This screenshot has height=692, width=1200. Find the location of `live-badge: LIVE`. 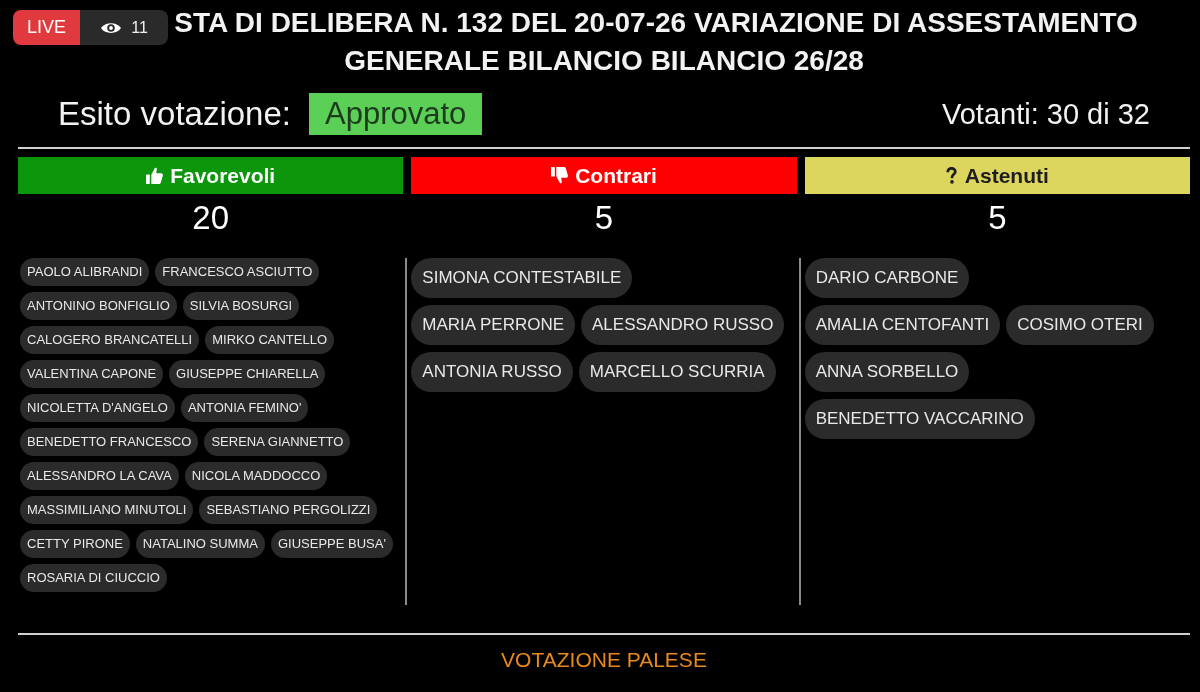

live-badge: LIVE is located at coordinates (46, 27).